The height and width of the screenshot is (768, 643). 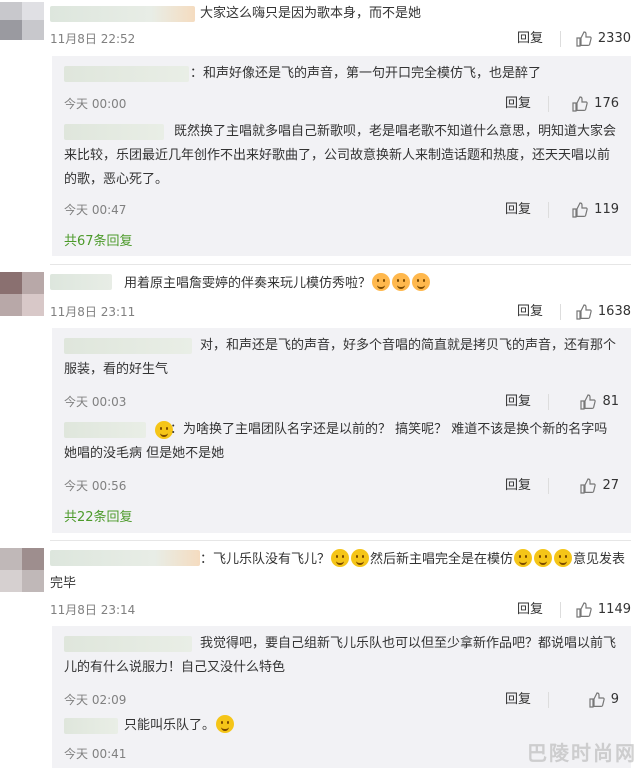 I want to click on comment-text-part: ：飞儿乐队没有飞儿？, so click(x=265, y=559).